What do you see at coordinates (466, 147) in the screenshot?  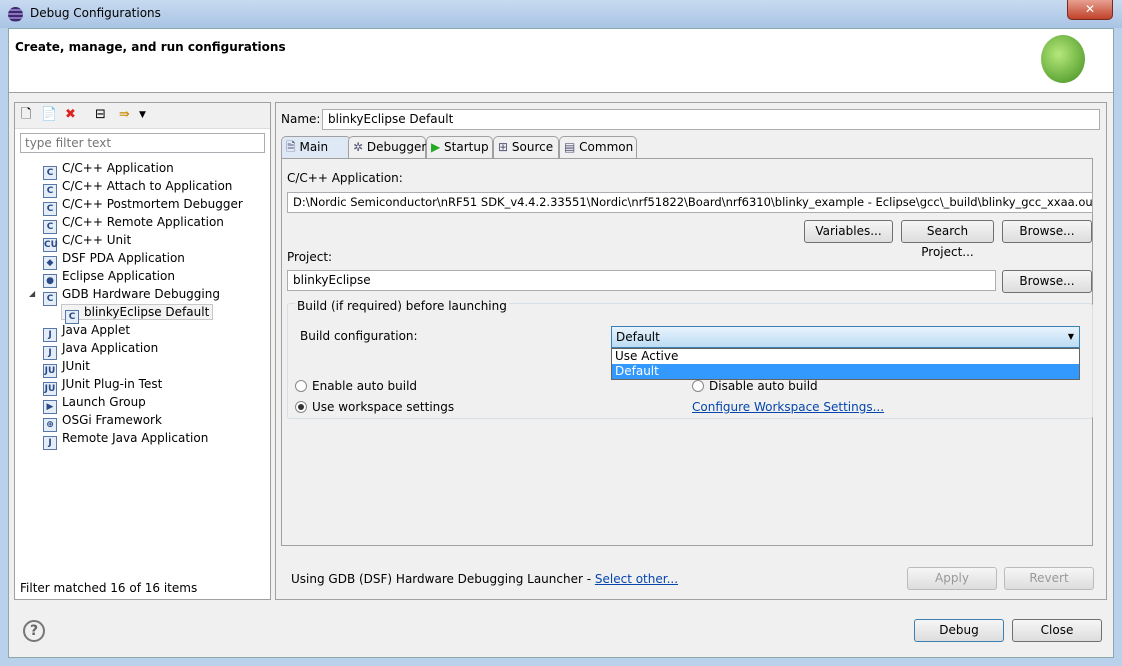 I see `tab-label: Startup` at bounding box center [466, 147].